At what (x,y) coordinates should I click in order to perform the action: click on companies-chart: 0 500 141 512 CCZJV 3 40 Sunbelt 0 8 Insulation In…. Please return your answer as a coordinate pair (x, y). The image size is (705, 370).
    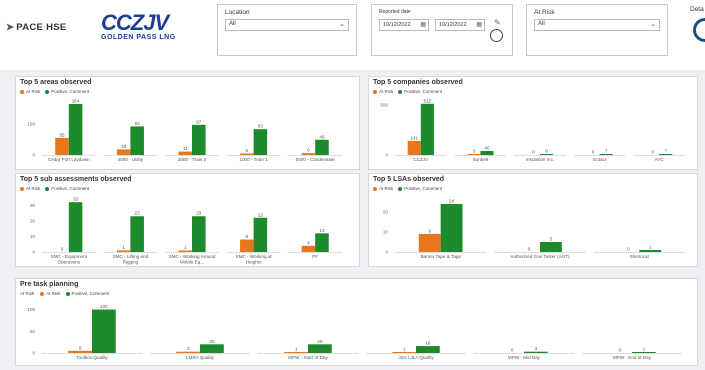
    Looking at the image, I should click on (532, 130).